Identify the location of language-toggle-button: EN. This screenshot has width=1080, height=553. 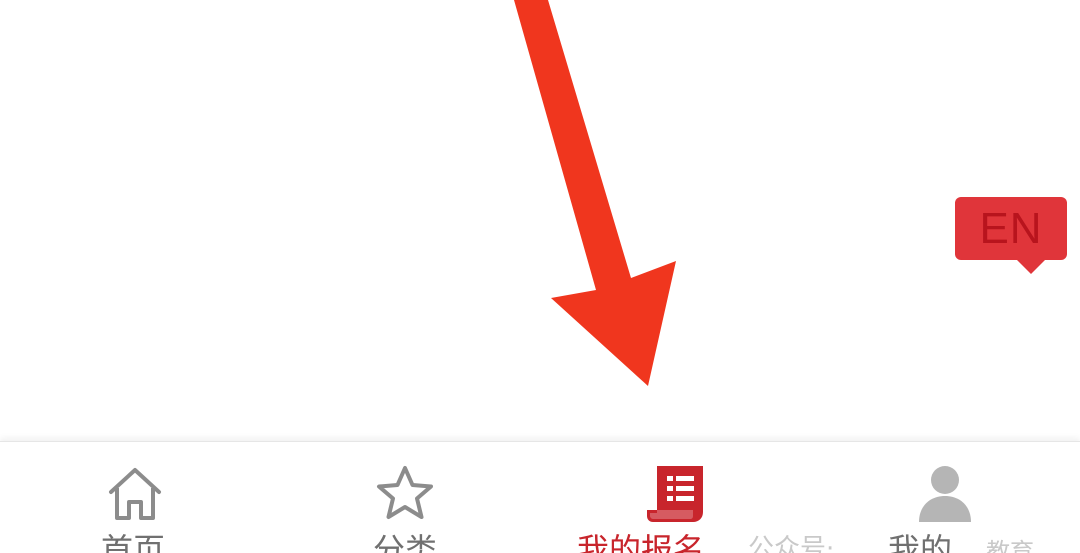
(1011, 235).